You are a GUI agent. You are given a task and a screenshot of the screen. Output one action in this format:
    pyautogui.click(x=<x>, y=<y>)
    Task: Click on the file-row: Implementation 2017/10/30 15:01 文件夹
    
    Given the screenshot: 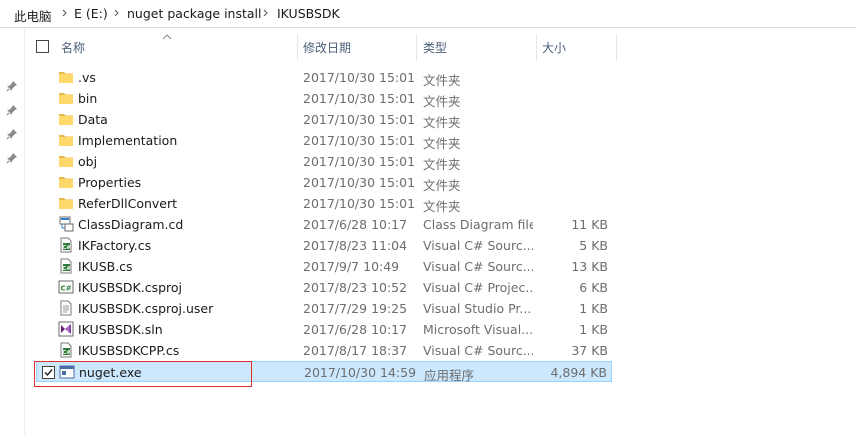 What is the action you would take?
    pyautogui.click(x=324, y=140)
    